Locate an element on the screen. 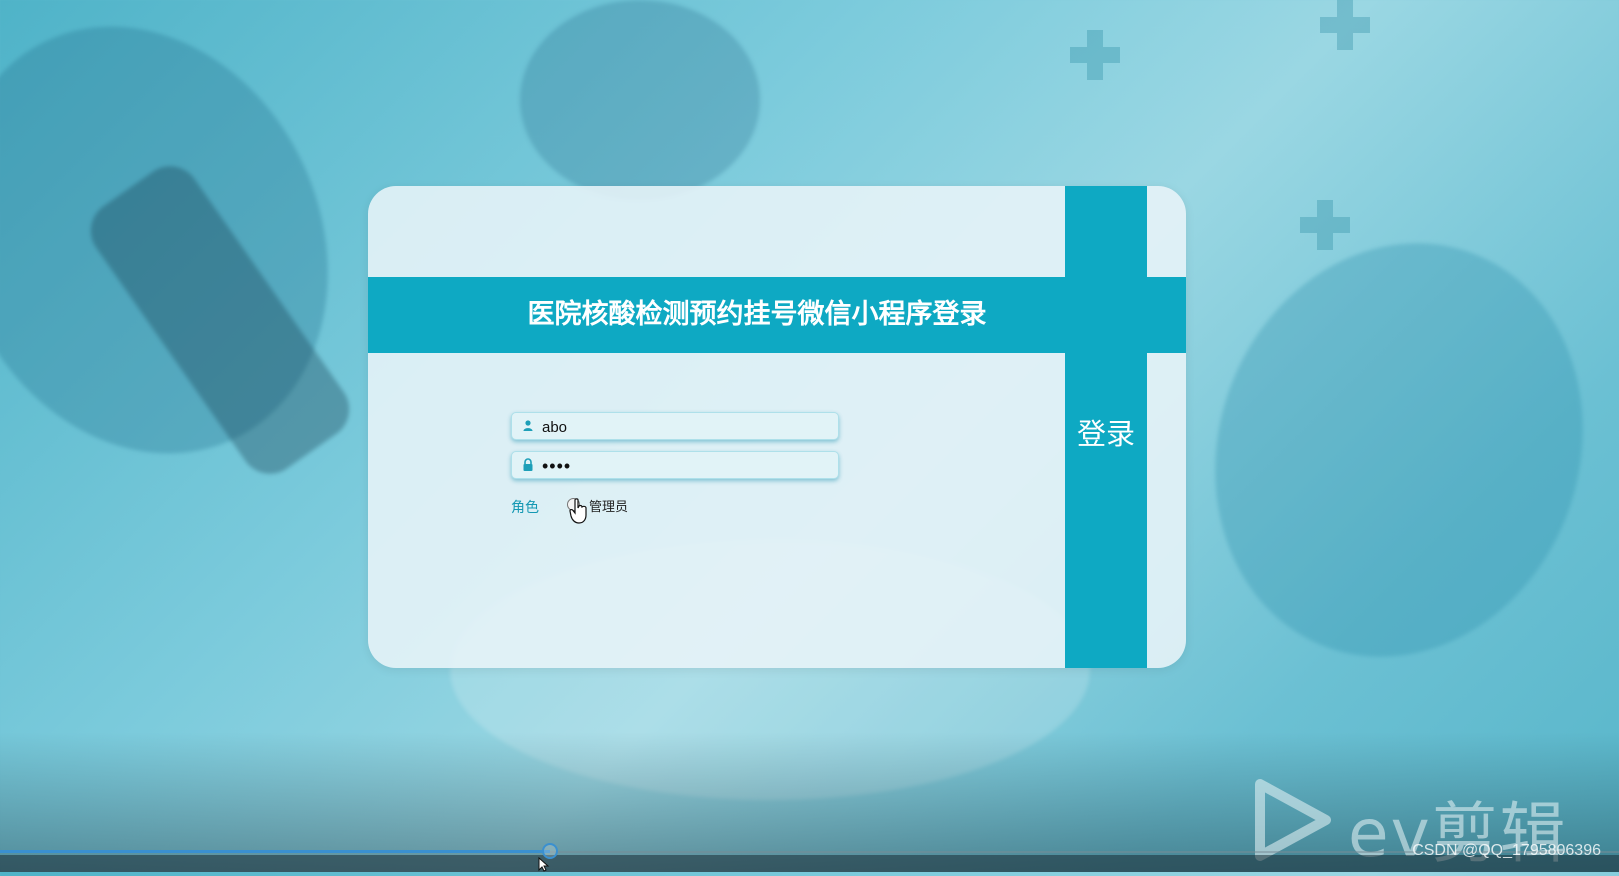 The image size is (1619, 876). login-button: 登录 is located at coordinates (1106, 427).